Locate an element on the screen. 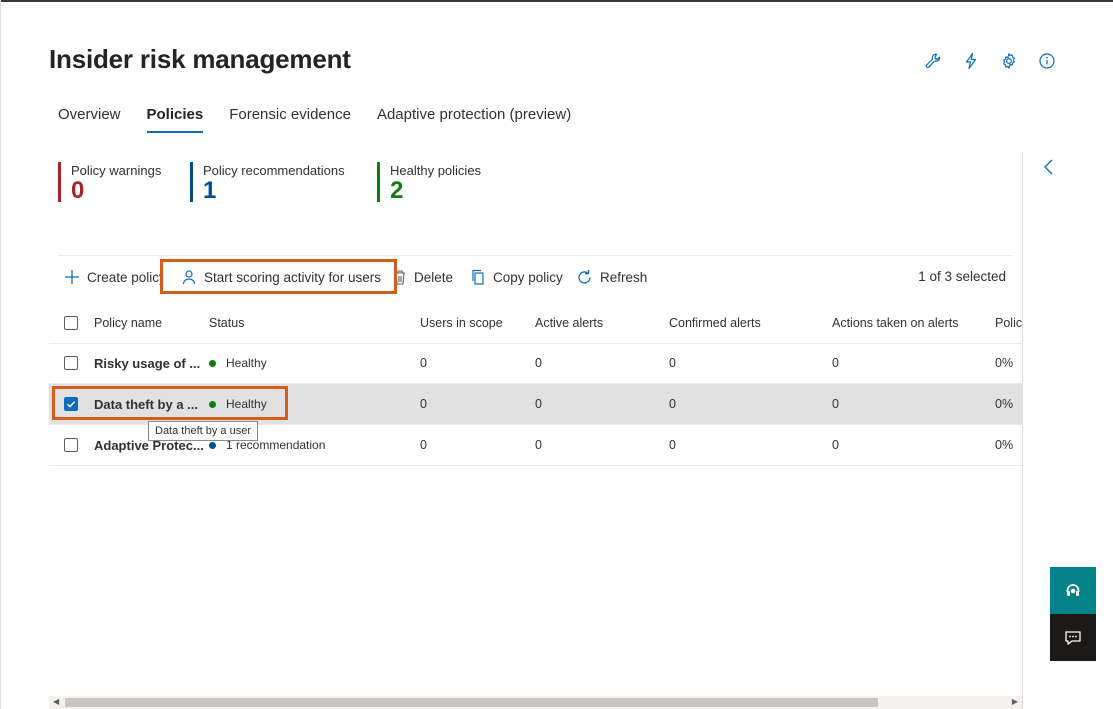  stat-healthy-policies: Healthy policies 2 is located at coordinates (429, 183).